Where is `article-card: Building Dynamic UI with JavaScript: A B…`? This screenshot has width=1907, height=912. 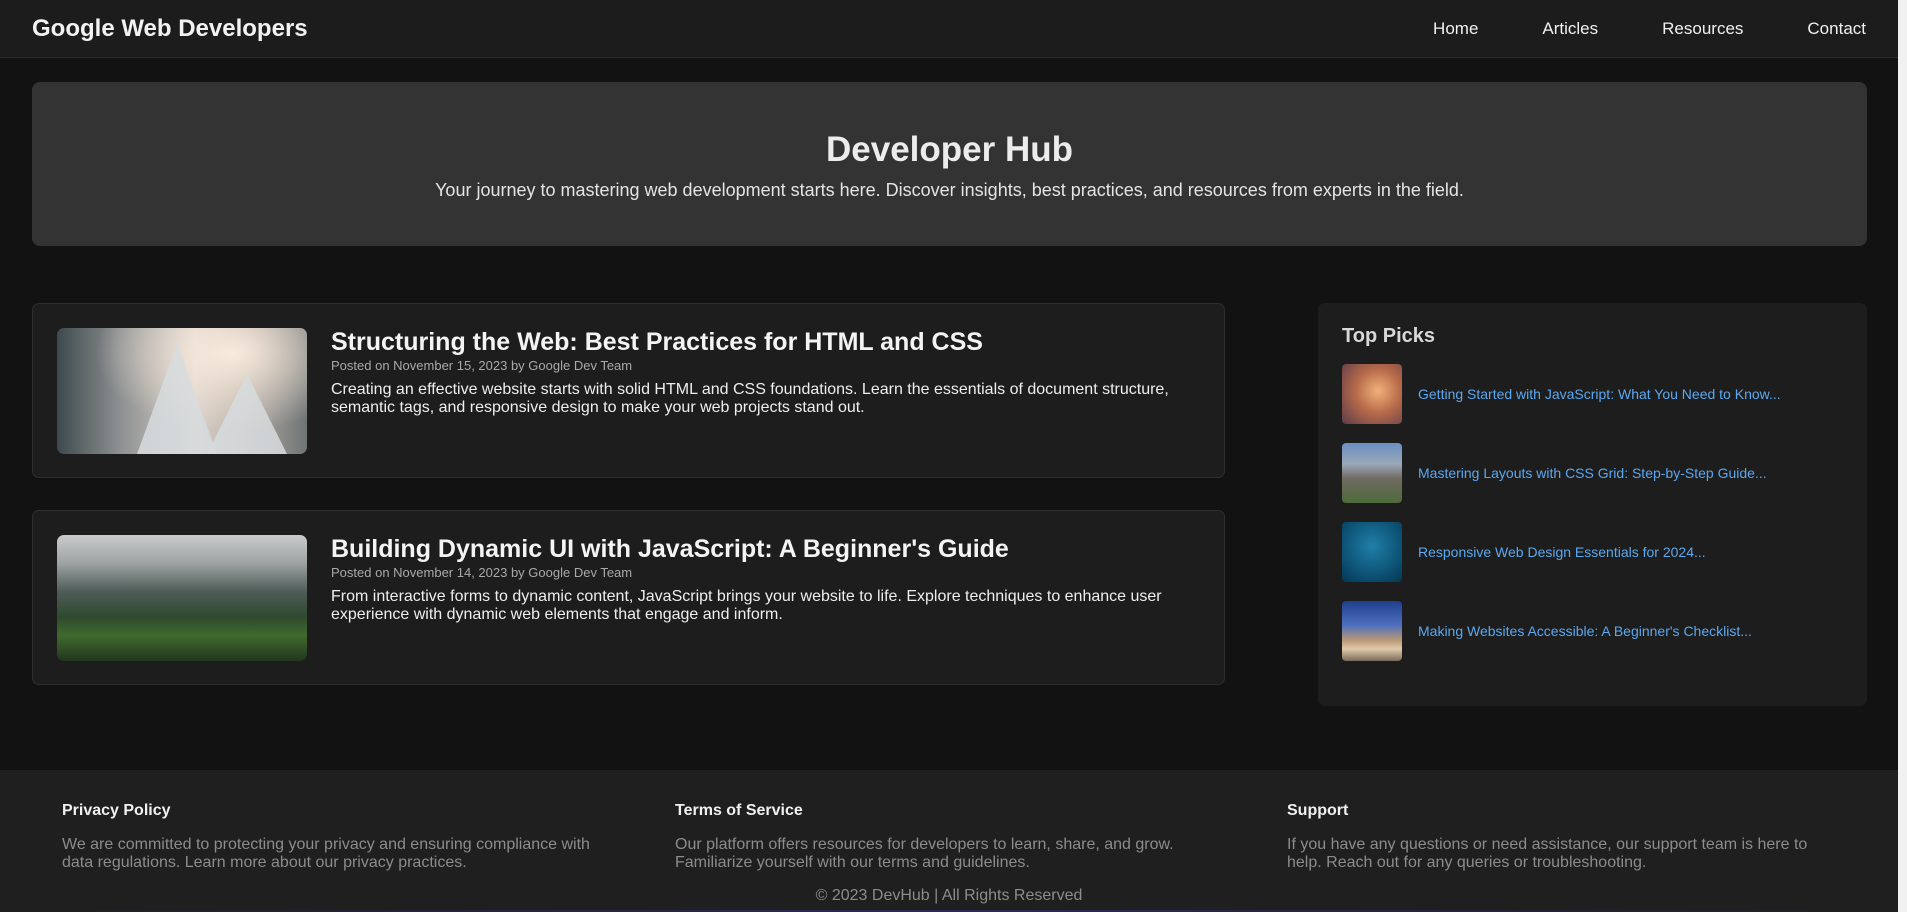 article-card: Building Dynamic UI with JavaScript: A B… is located at coordinates (628, 597).